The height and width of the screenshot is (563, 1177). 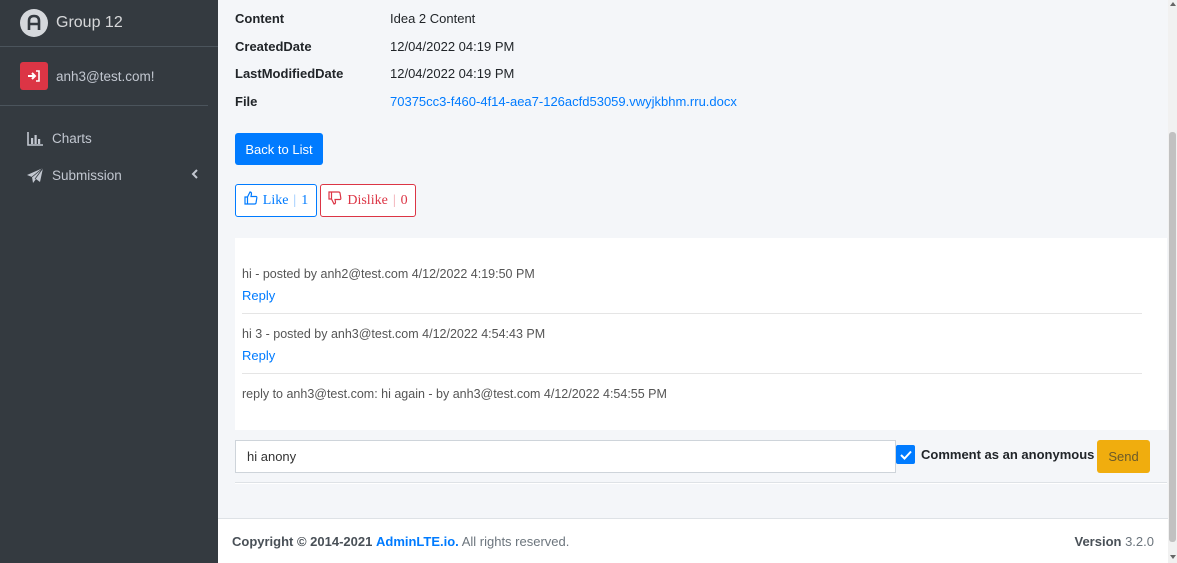 What do you see at coordinates (35, 139) in the screenshot?
I see `bar-chart-icon` at bounding box center [35, 139].